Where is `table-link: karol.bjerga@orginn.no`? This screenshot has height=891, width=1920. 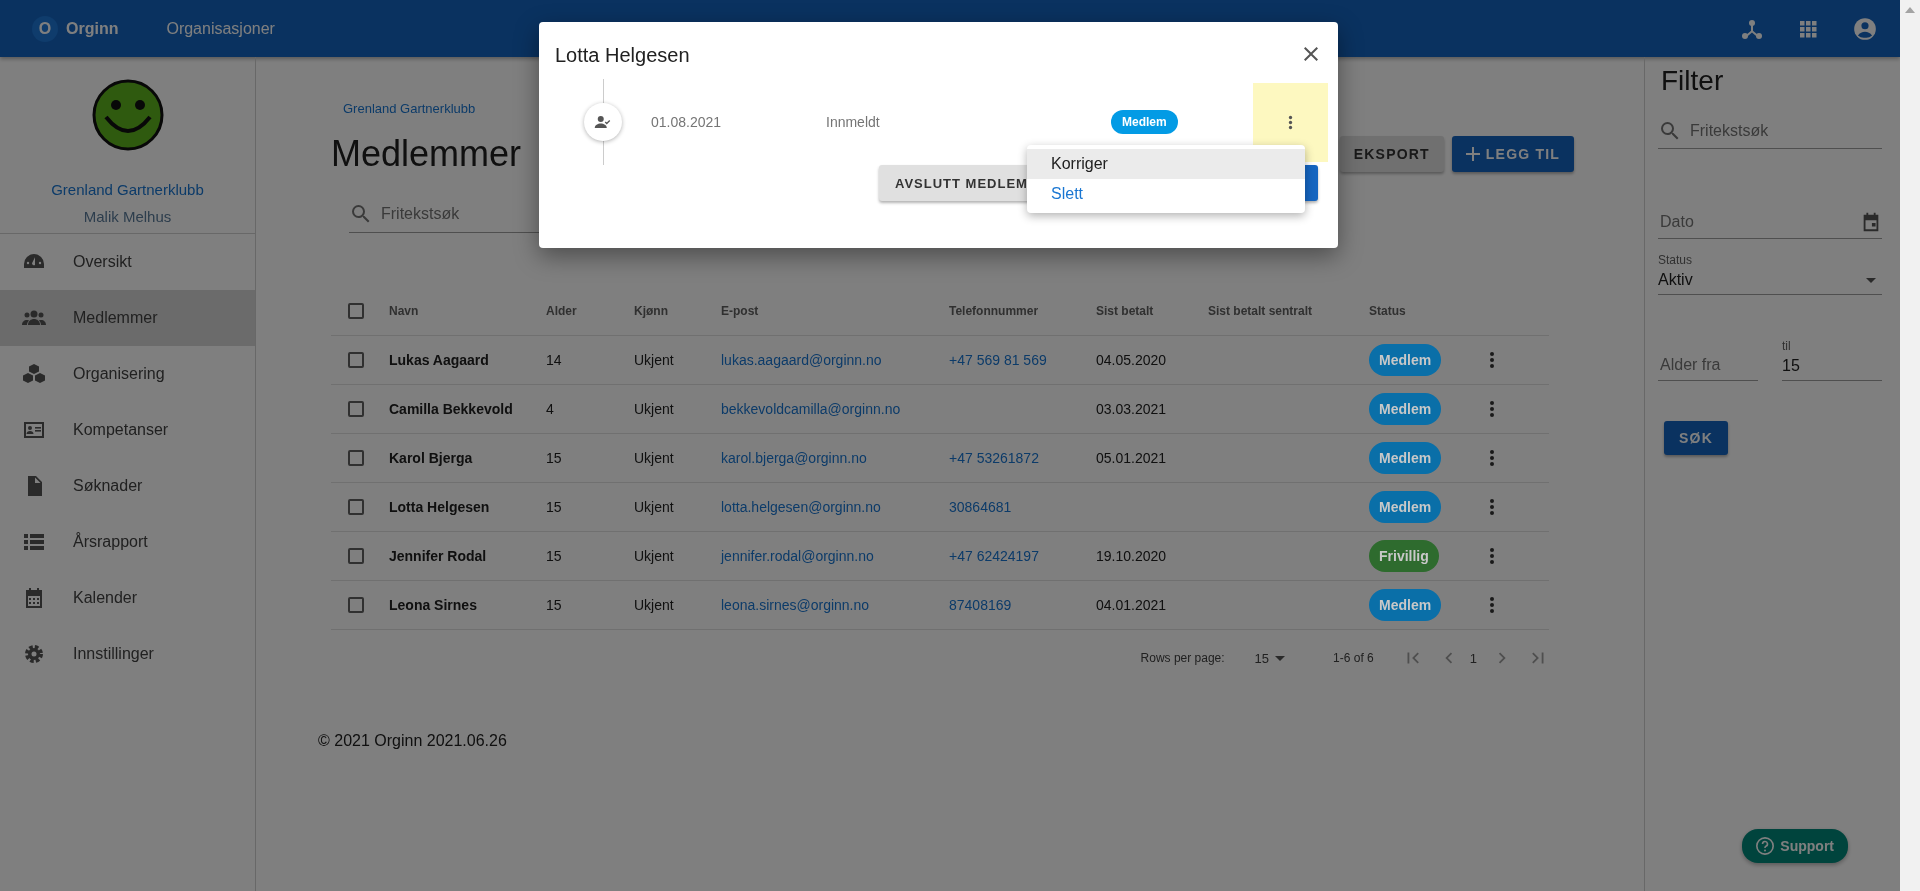
table-link: karol.bjerga@orginn.no is located at coordinates (794, 458).